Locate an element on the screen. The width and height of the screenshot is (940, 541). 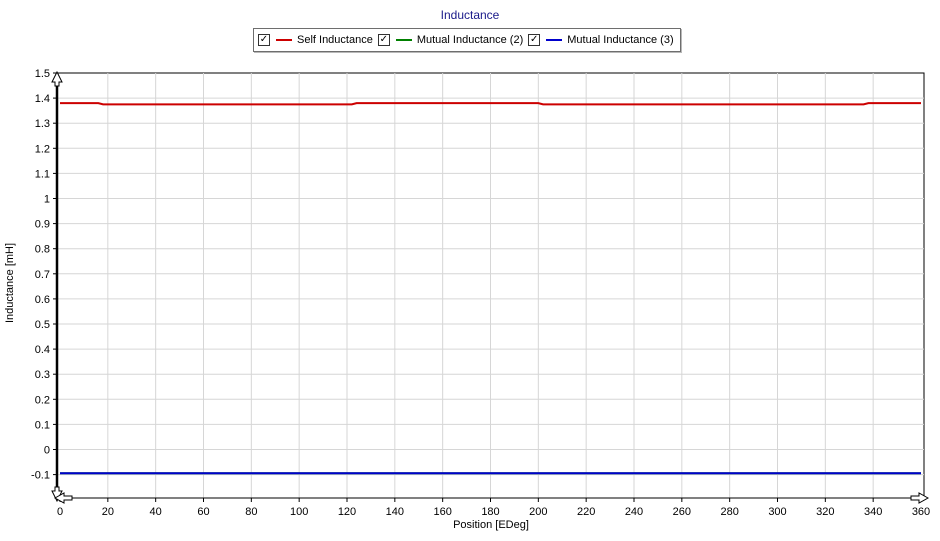
x-tick-label: 80 is located at coordinates (251, 512).